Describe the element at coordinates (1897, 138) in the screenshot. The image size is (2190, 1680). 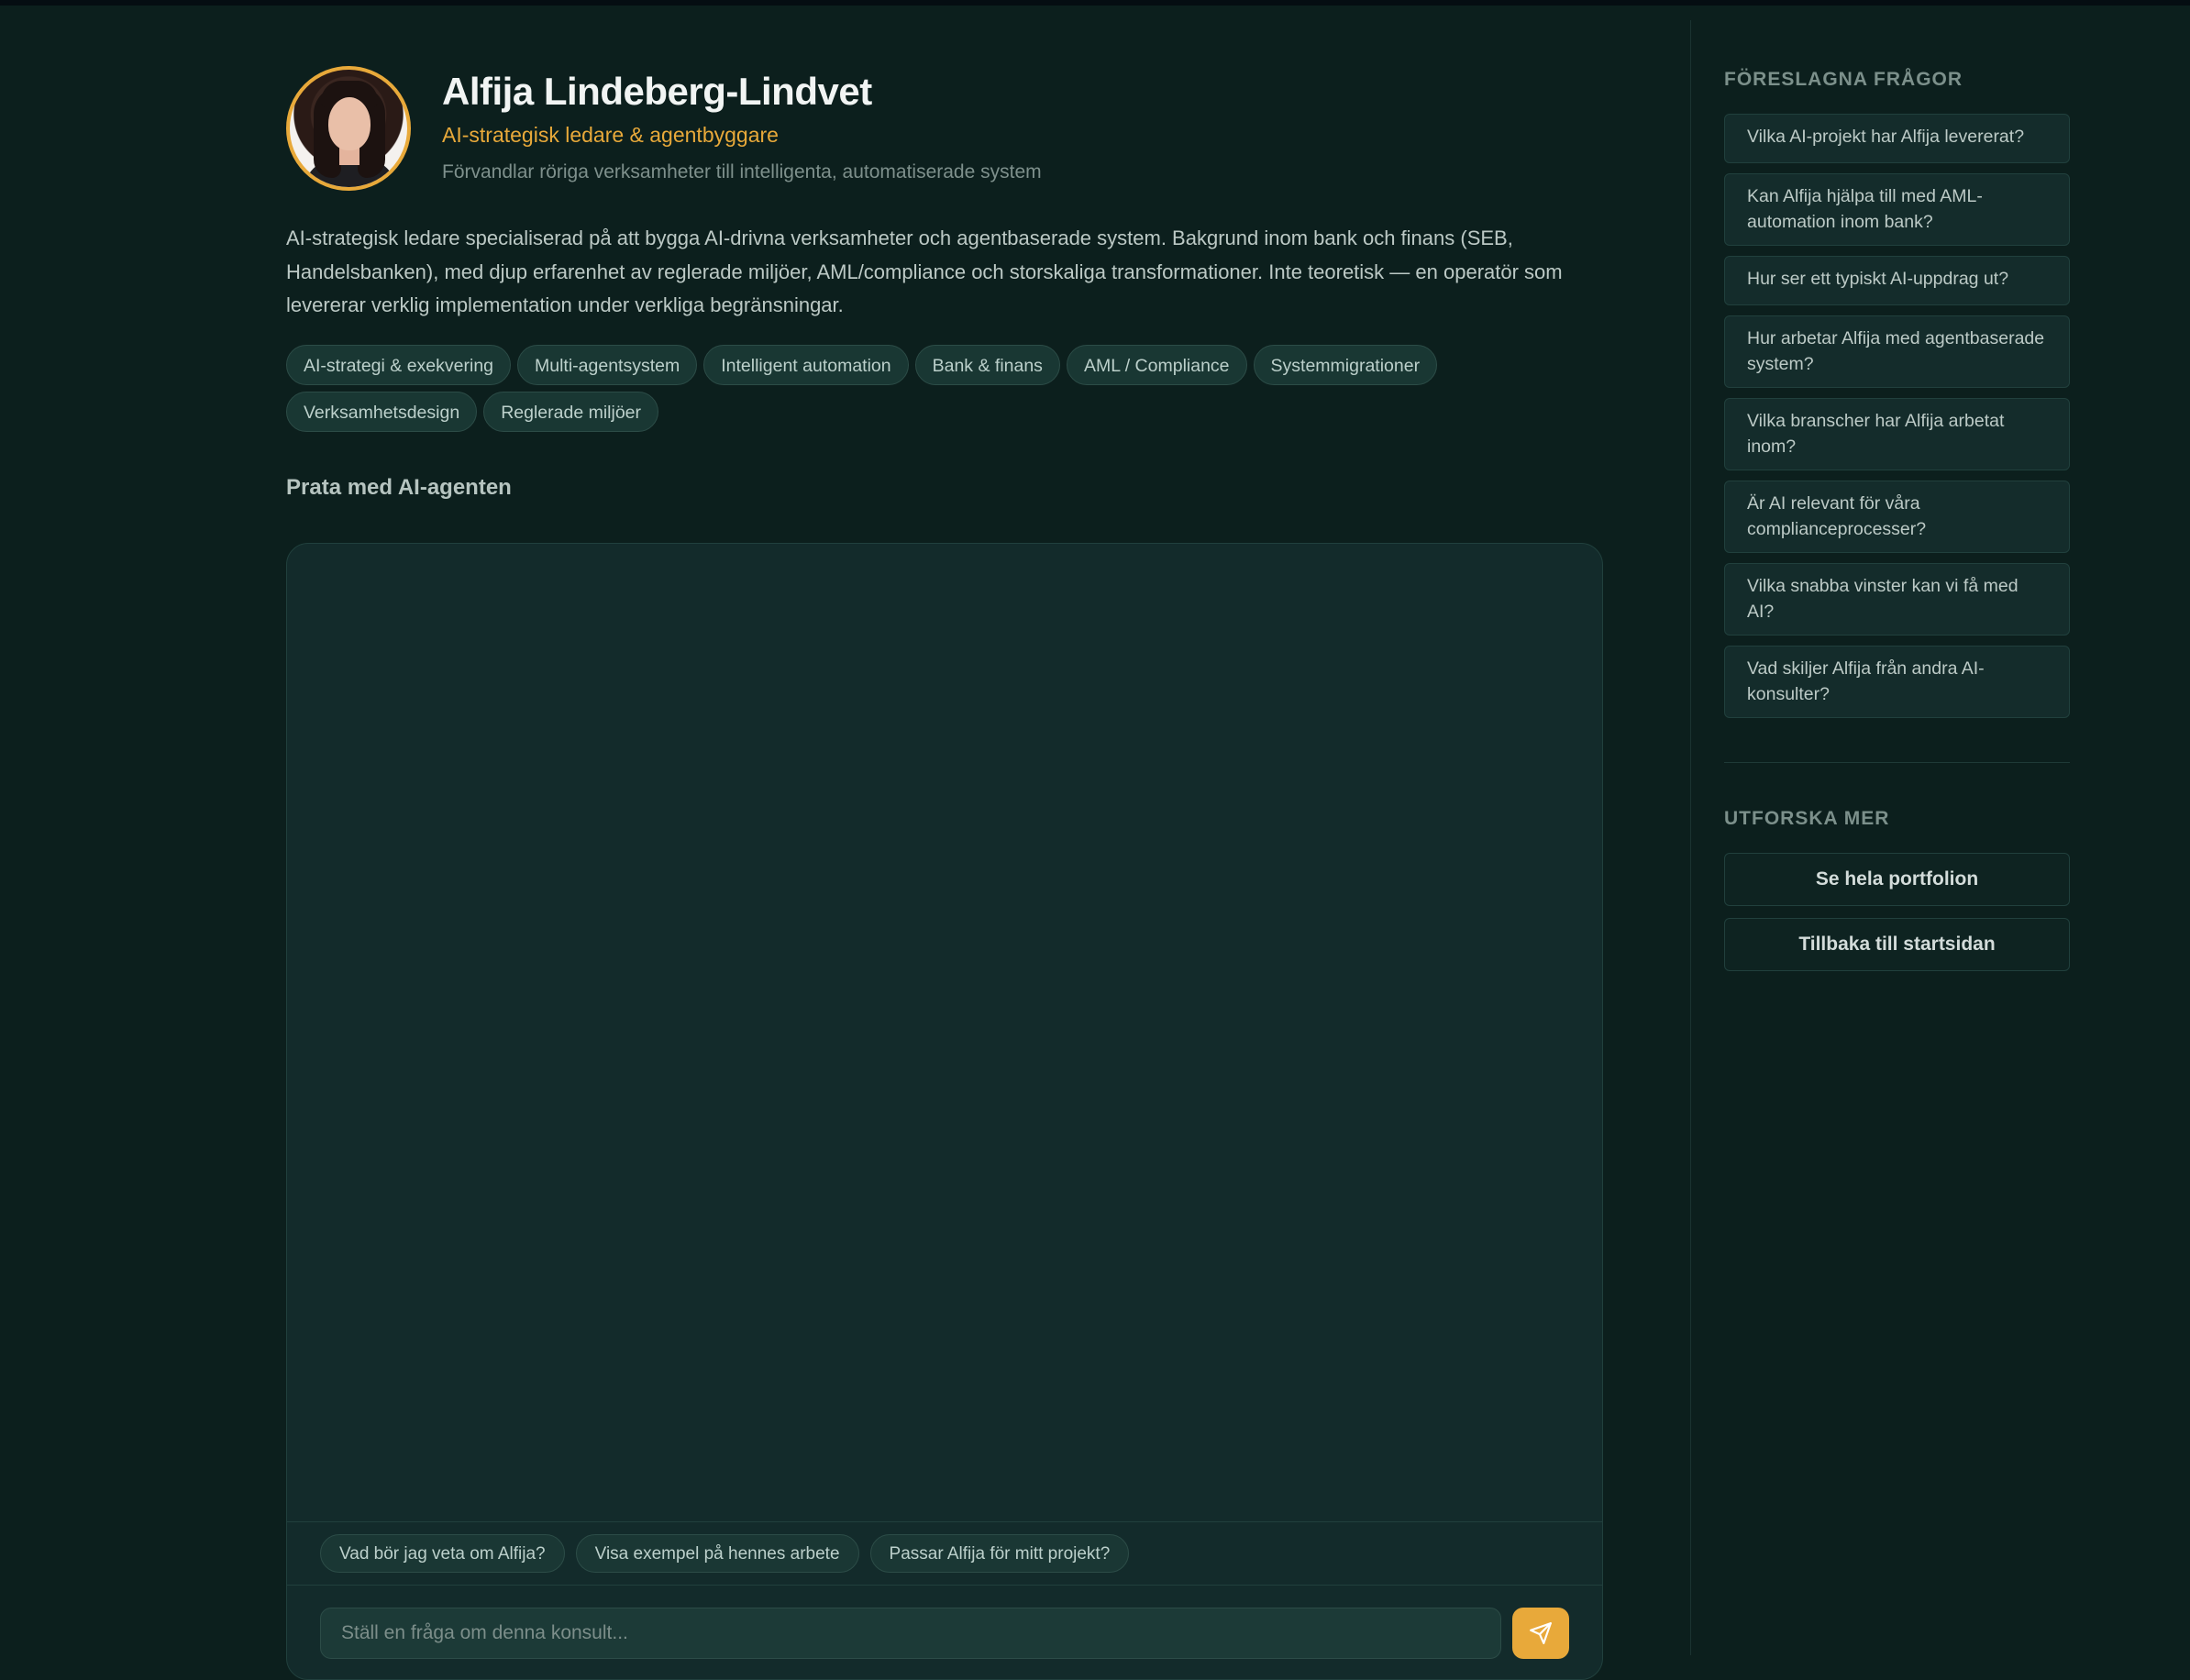
I see `suggested-question: Vilka AI-projekt har Alfija levererat?` at that location.